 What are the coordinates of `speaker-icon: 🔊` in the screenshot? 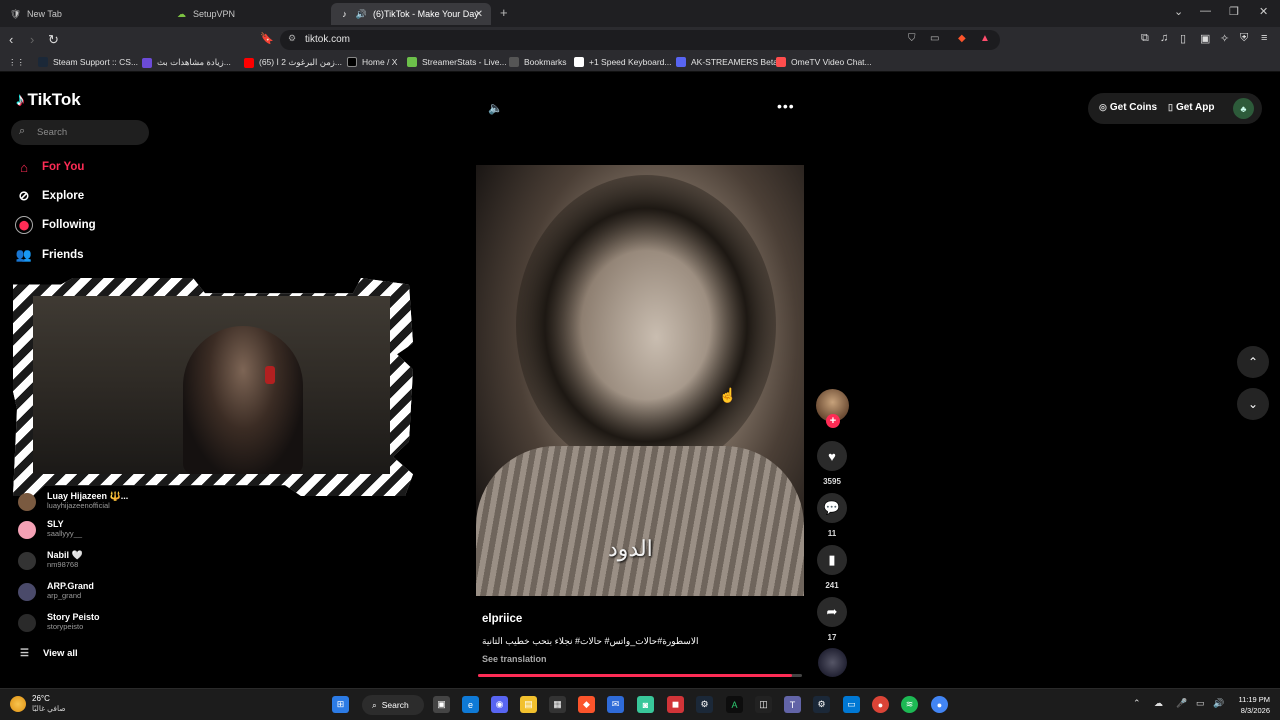 It's located at (361, 13).